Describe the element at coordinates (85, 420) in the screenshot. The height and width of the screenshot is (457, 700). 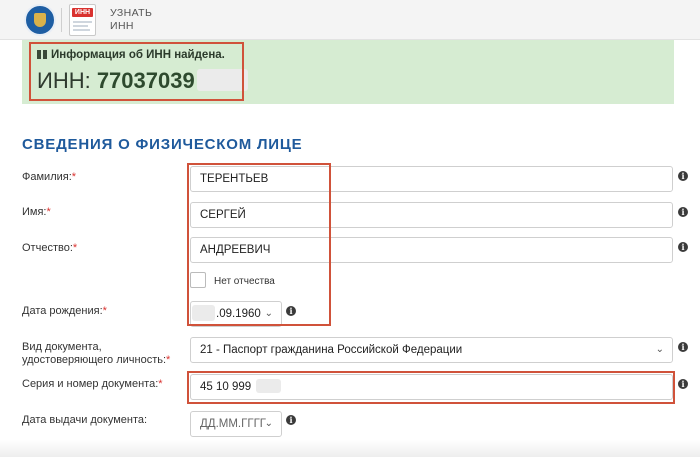
I see `issue-date-label: Дата выдачи документа:` at that location.